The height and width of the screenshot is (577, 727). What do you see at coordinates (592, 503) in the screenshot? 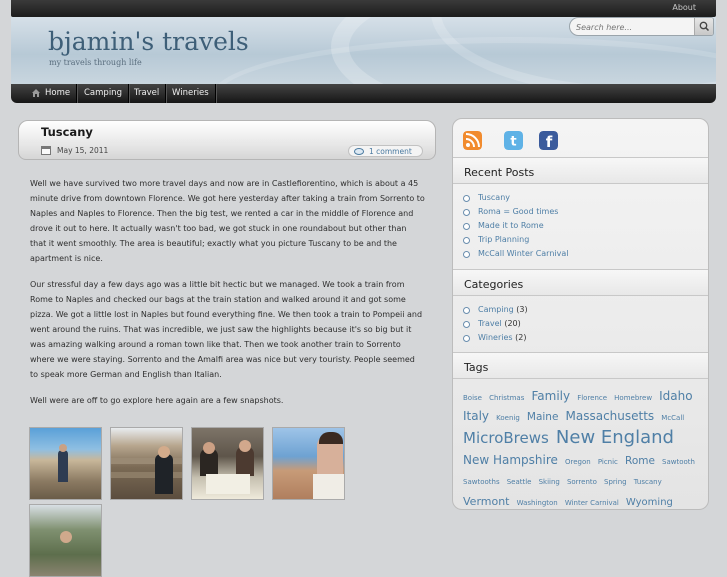
I see `tag-link: Winter Carnival` at bounding box center [592, 503].